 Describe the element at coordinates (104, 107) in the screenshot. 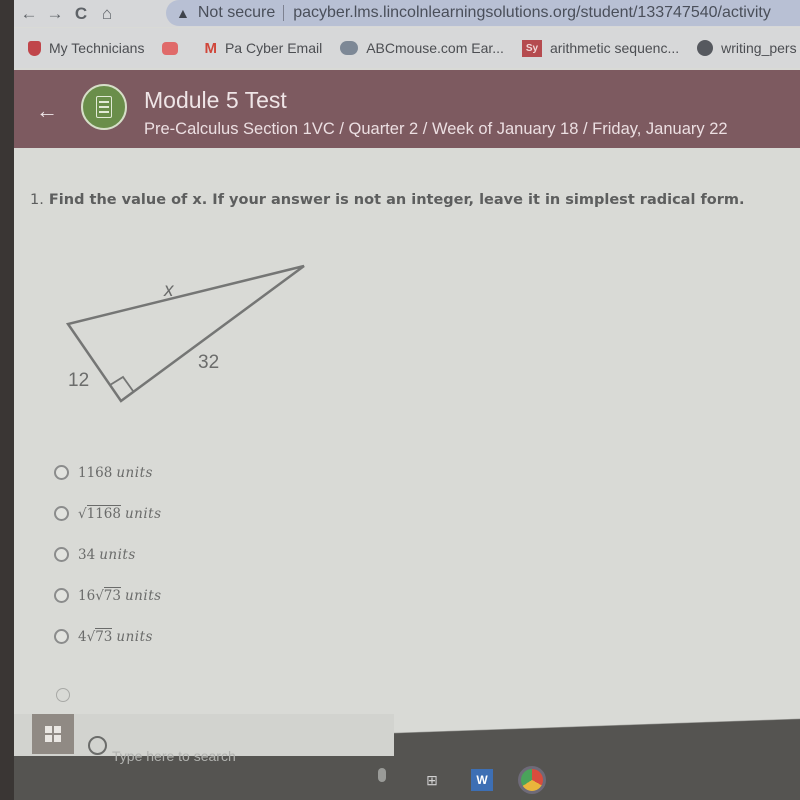

I see `test-checklist-icon` at that location.